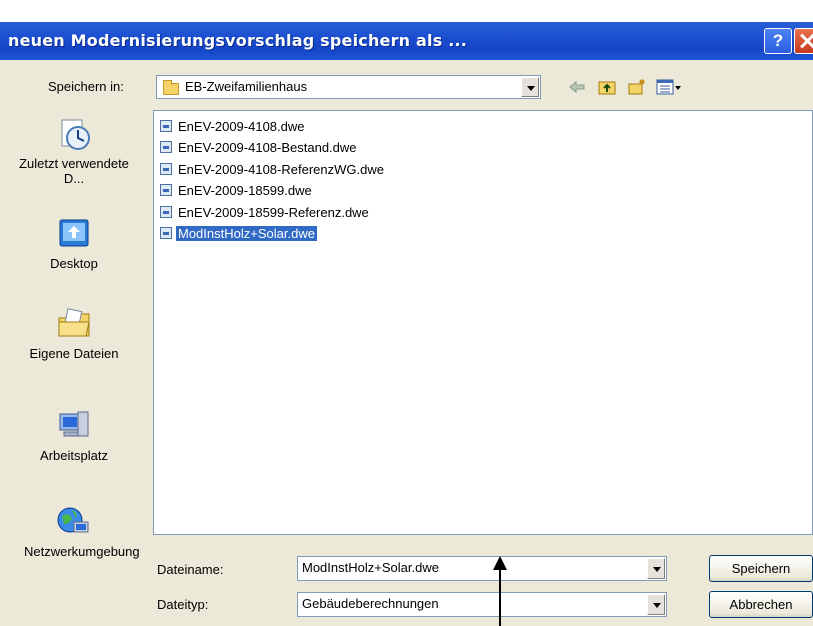  What do you see at coordinates (348, 87) in the screenshot?
I see `save-in-dropdown: EB-Zweifamilienhaus` at bounding box center [348, 87].